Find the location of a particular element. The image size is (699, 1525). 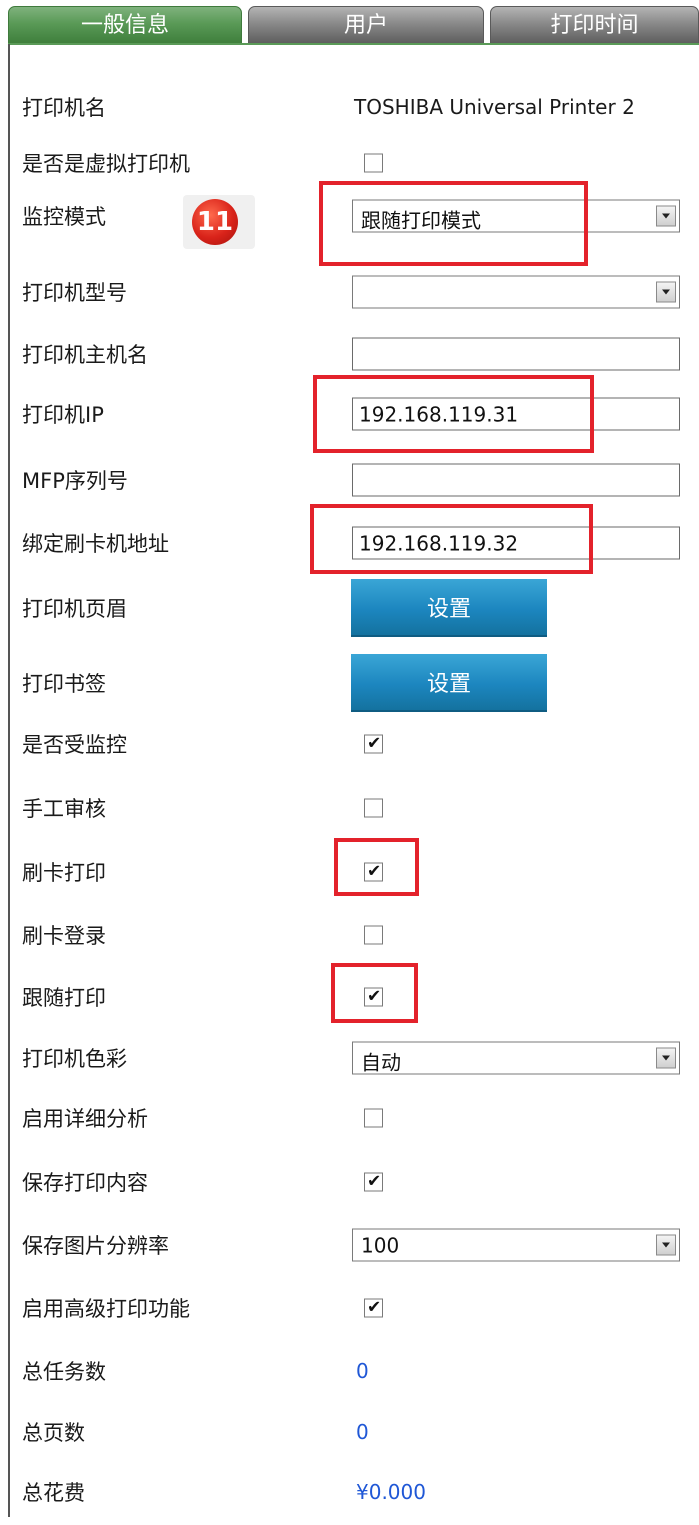

printer-ip-label: 打印机IP is located at coordinates (63, 415).